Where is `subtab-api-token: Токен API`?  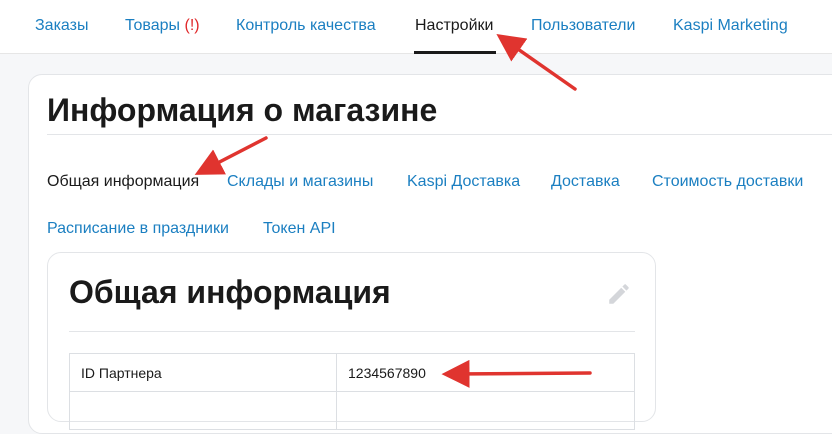 subtab-api-token: Токен API is located at coordinates (299, 229).